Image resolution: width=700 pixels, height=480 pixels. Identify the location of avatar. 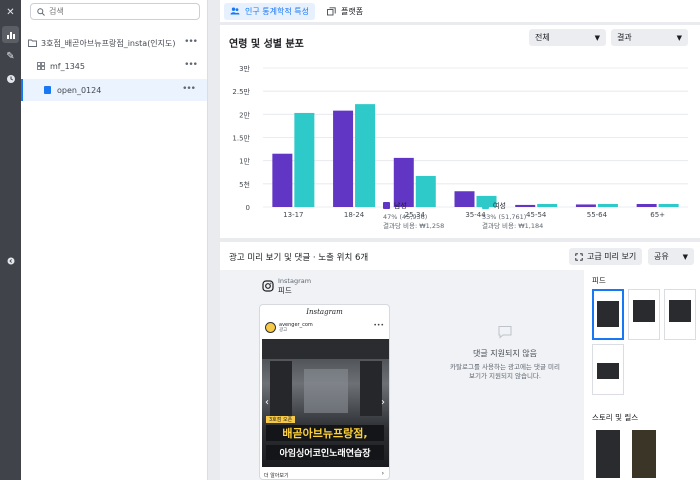
(270, 327).